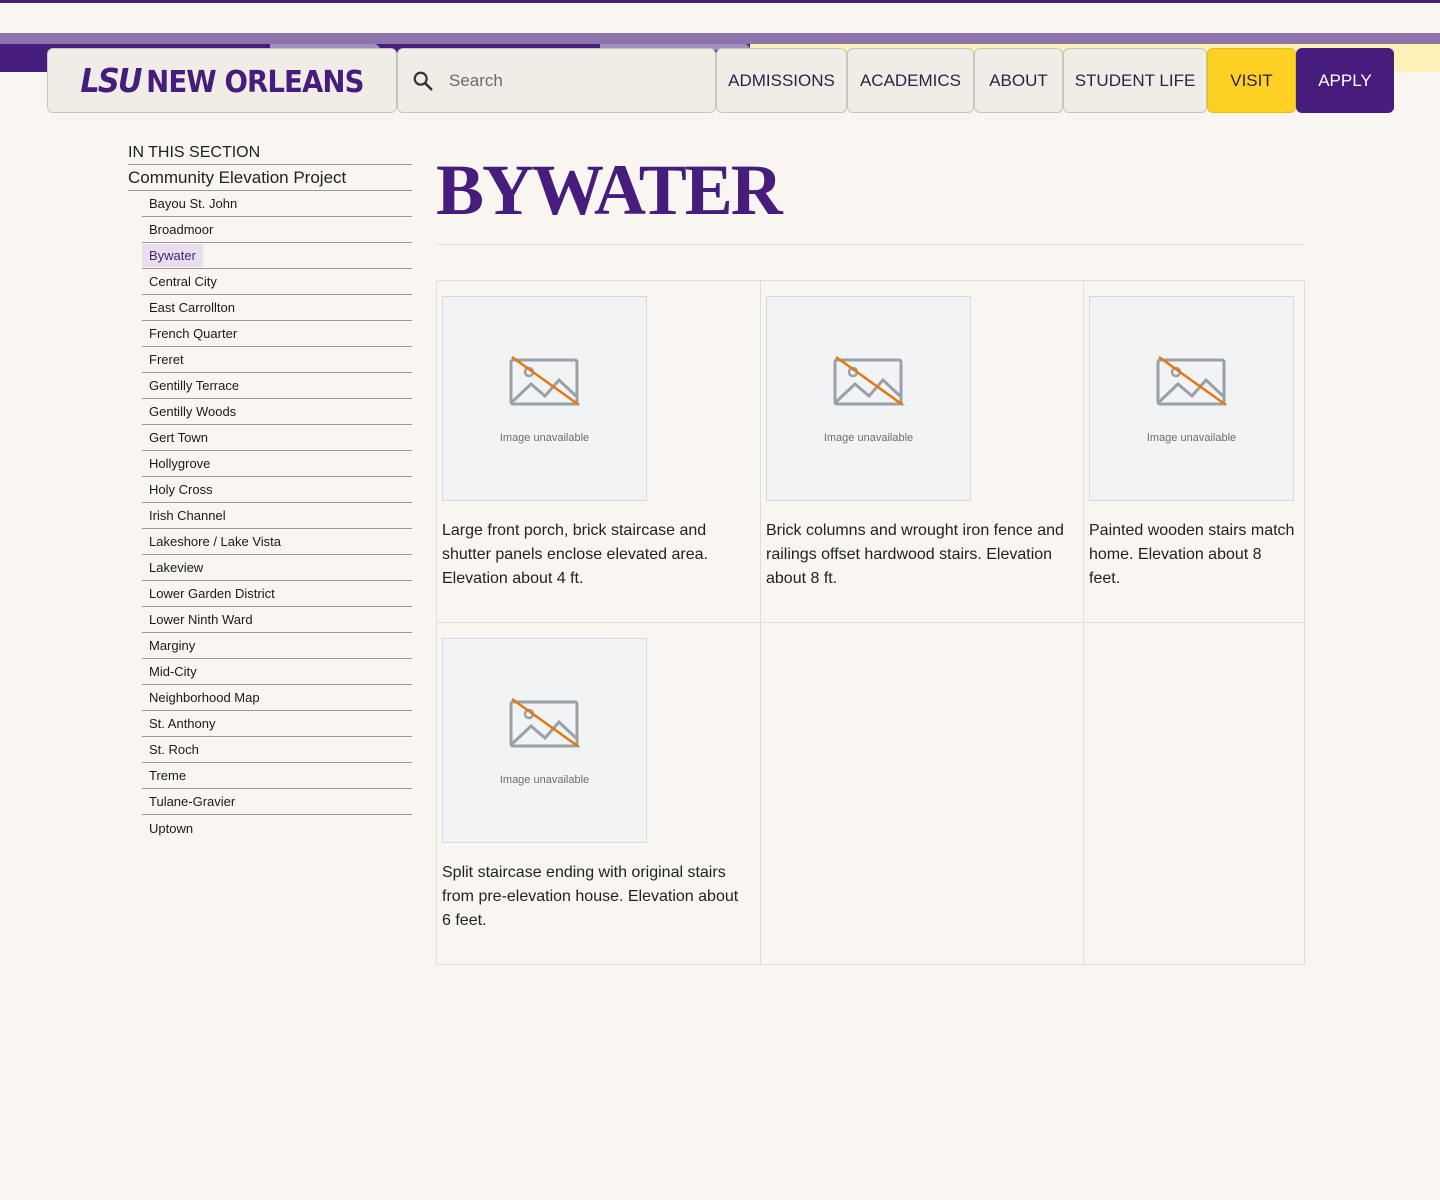 Image resolution: width=1440 pixels, height=1200 pixels. What do you see at coordinates (183, 281) in the screenshot?
I see `sidebar-link: Central City` at bounding box center [183, 281].